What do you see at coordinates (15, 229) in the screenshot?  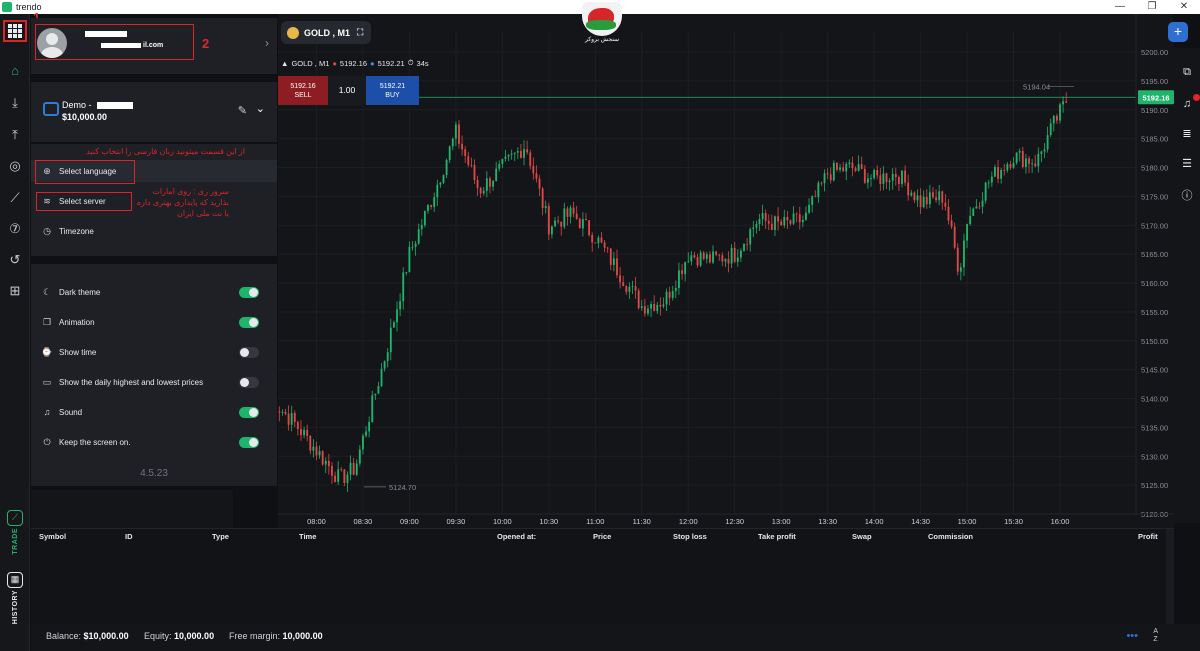 I see `seven-icon: ⑦` at bounding box center [15, 229].